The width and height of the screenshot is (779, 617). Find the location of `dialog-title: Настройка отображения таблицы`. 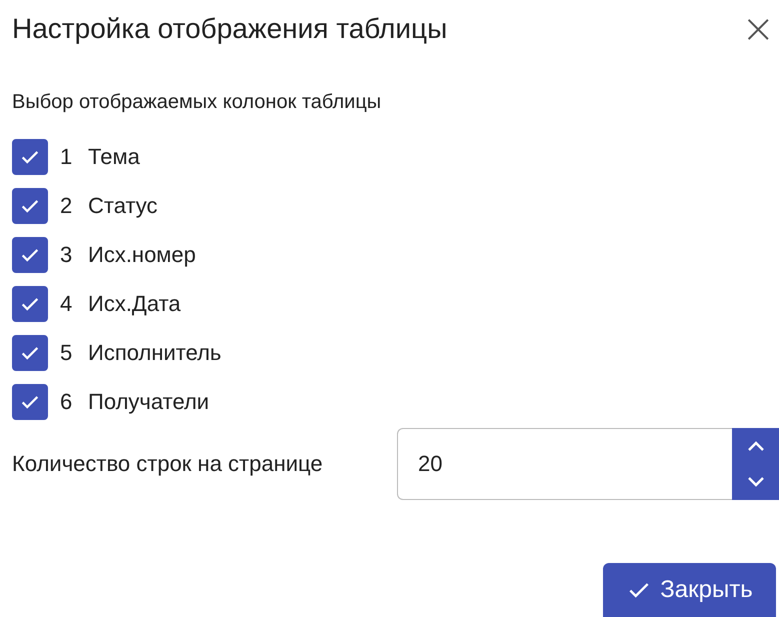

dialog-title: Настройка отображения таблицы is located at coordinates (230, 29).